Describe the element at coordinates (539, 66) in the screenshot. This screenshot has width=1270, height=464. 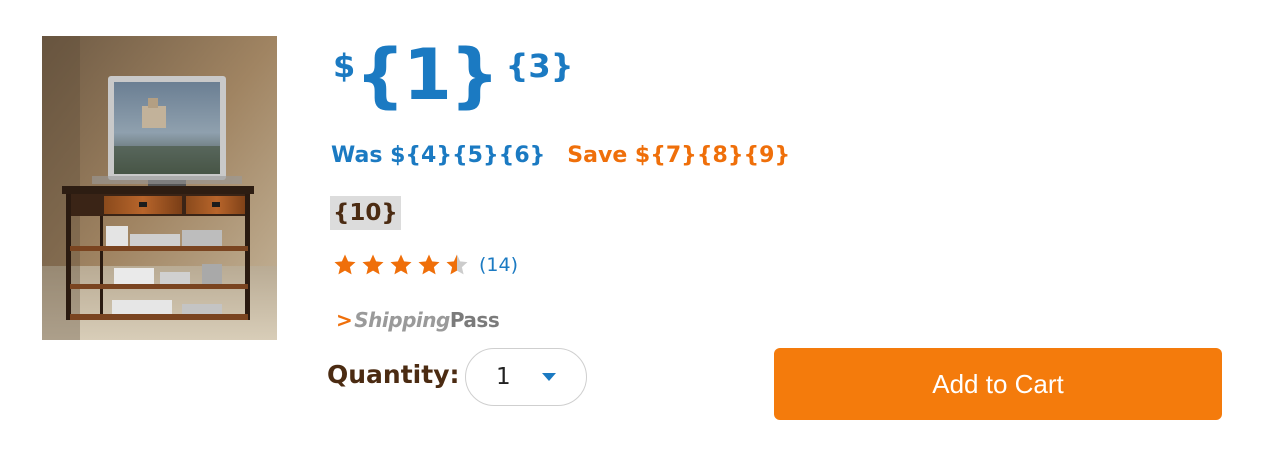
I see `price-cents: {3}` at that location.